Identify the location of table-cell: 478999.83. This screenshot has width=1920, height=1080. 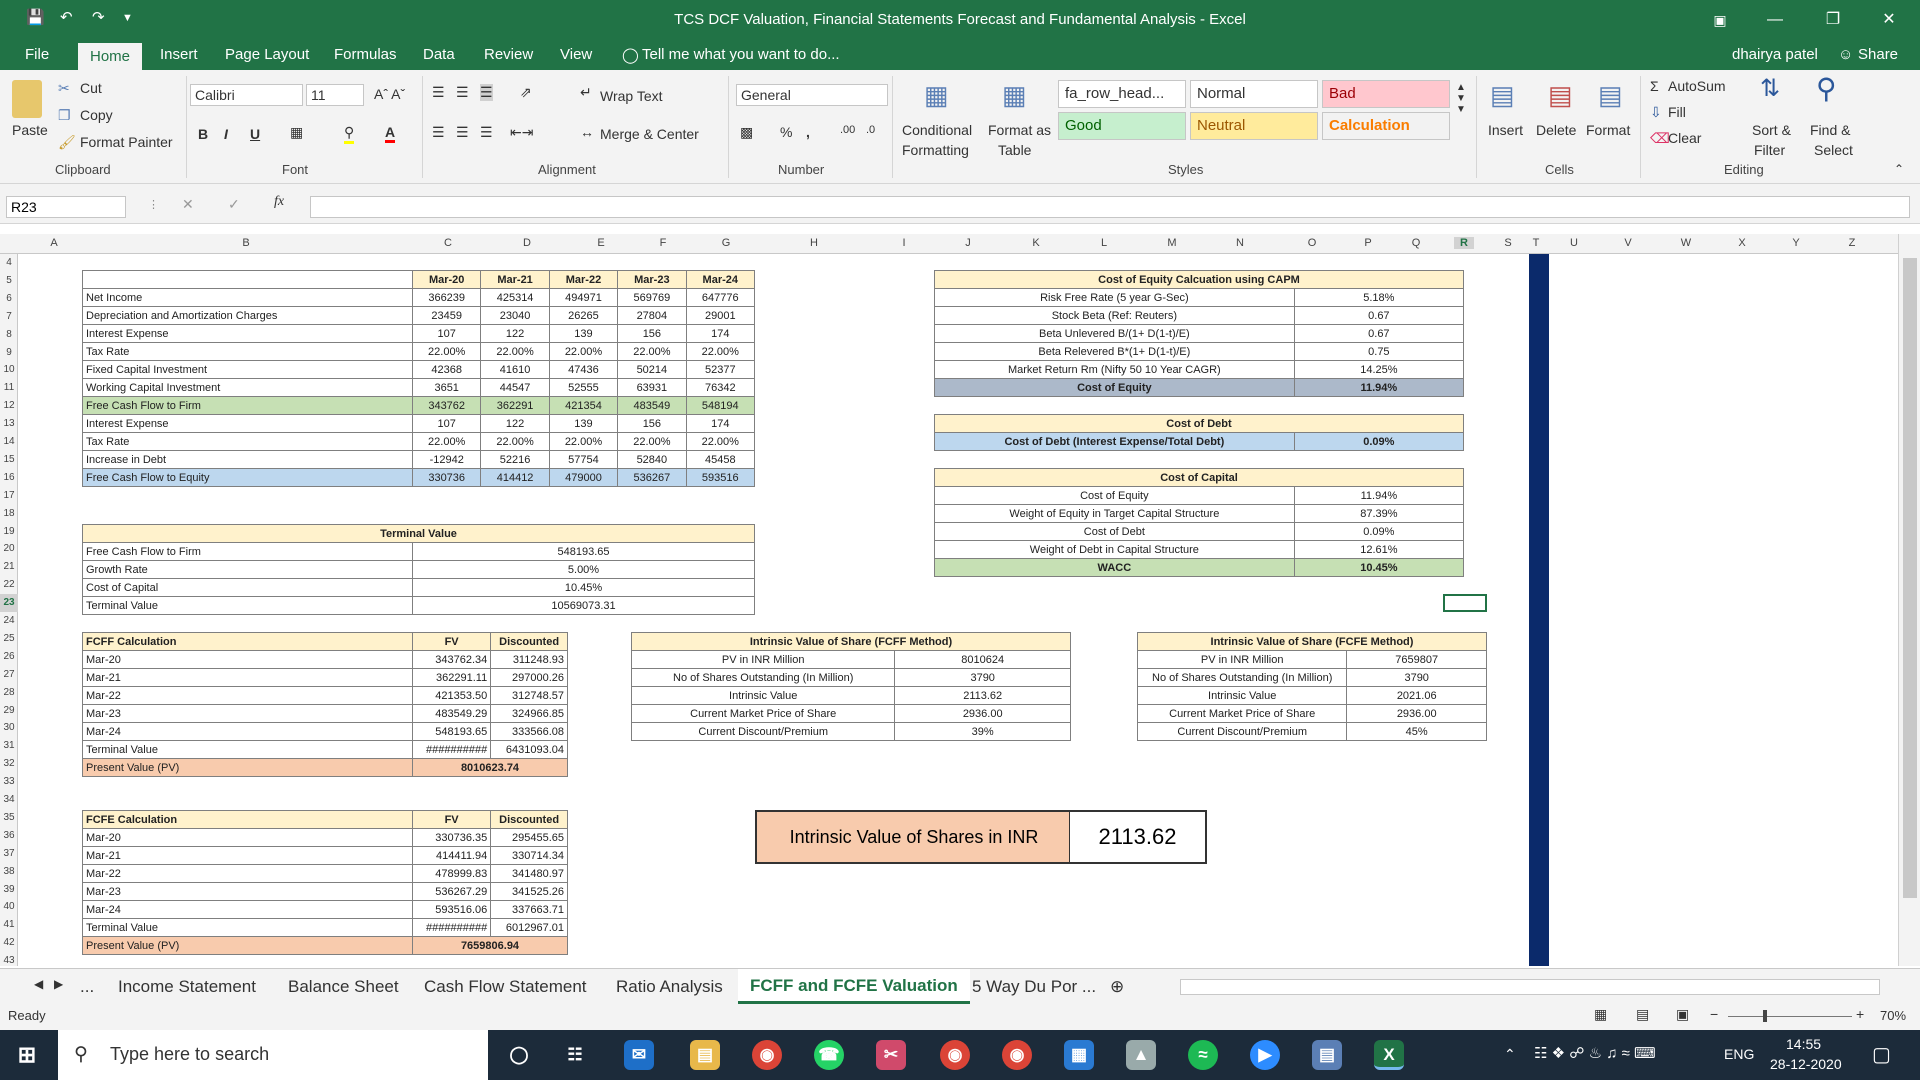
(451, 873).